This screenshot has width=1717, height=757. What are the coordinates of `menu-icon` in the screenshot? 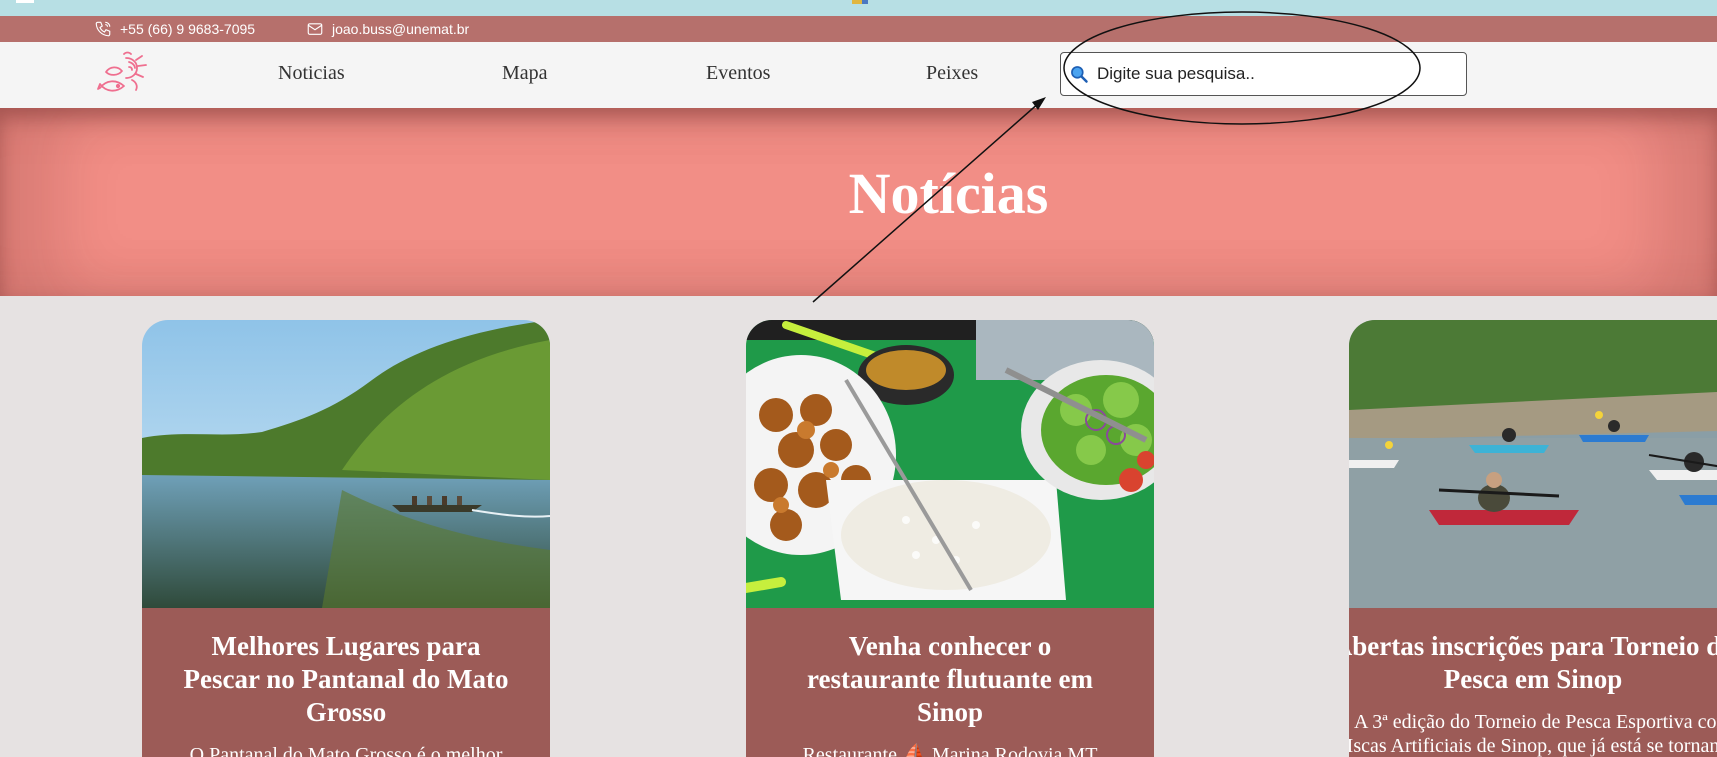 It's located at (25, 1).